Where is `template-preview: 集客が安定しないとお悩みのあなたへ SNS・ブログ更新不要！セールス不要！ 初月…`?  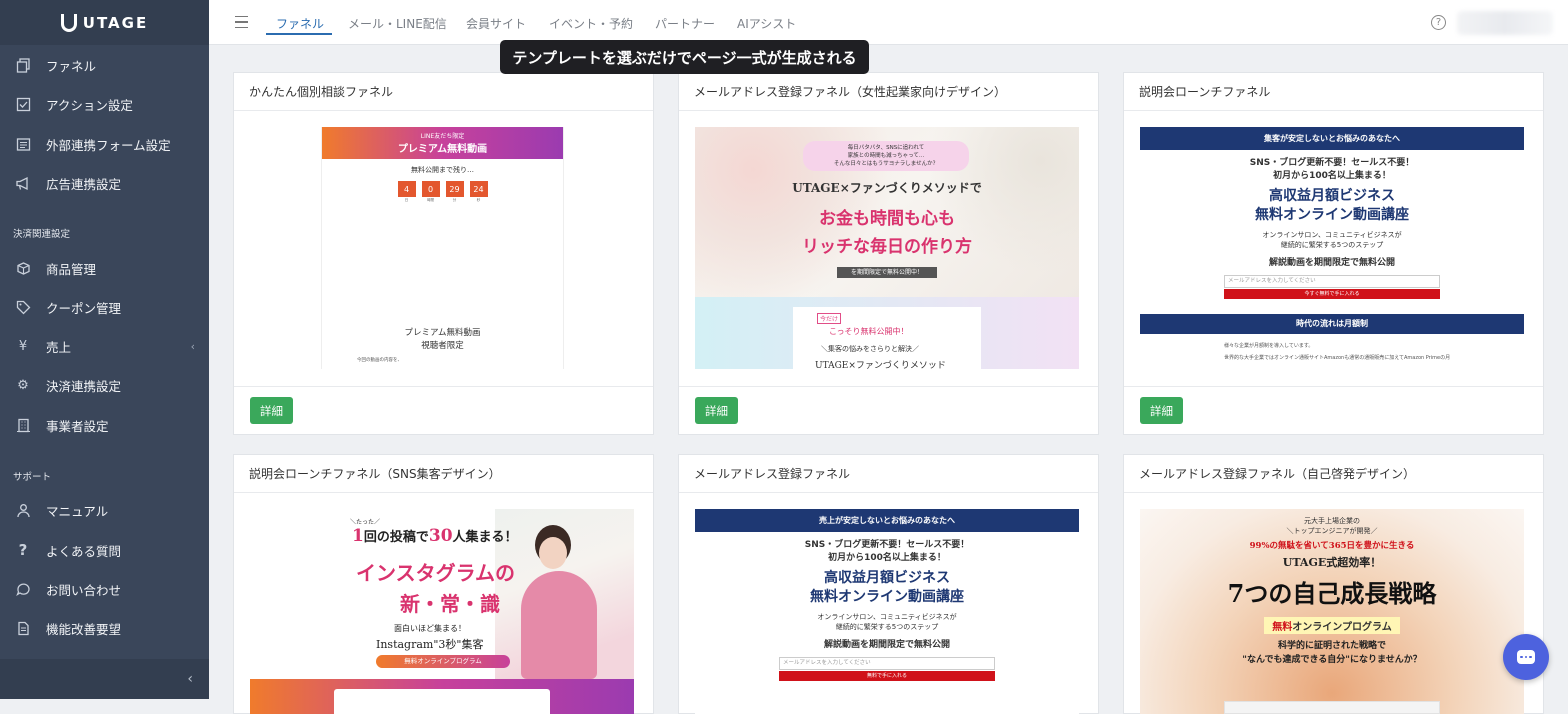
template-preview: 集客が安定しないとお悩みのあなたへ SNS・ブログ更新不要！セールス不要！ 初月… is located at coordinates (1332, 248).